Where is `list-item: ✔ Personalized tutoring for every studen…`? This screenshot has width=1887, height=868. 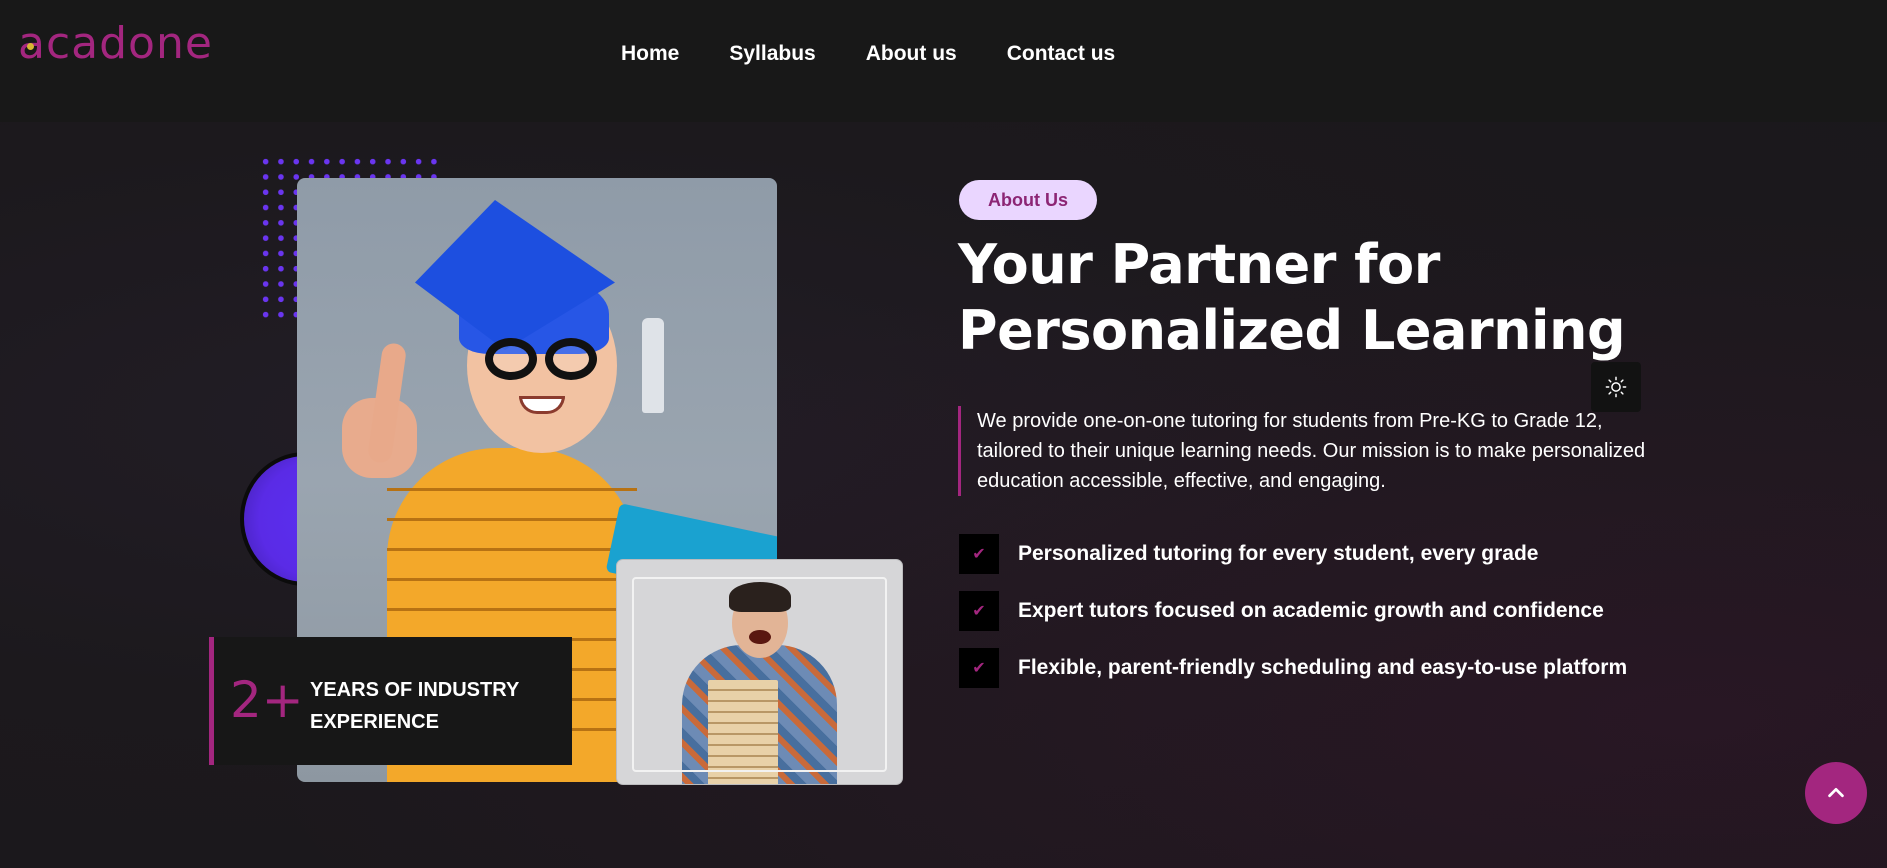 list-item: ✔ Personalized tutoring for every studen… is located at coordinates (1293, 553).